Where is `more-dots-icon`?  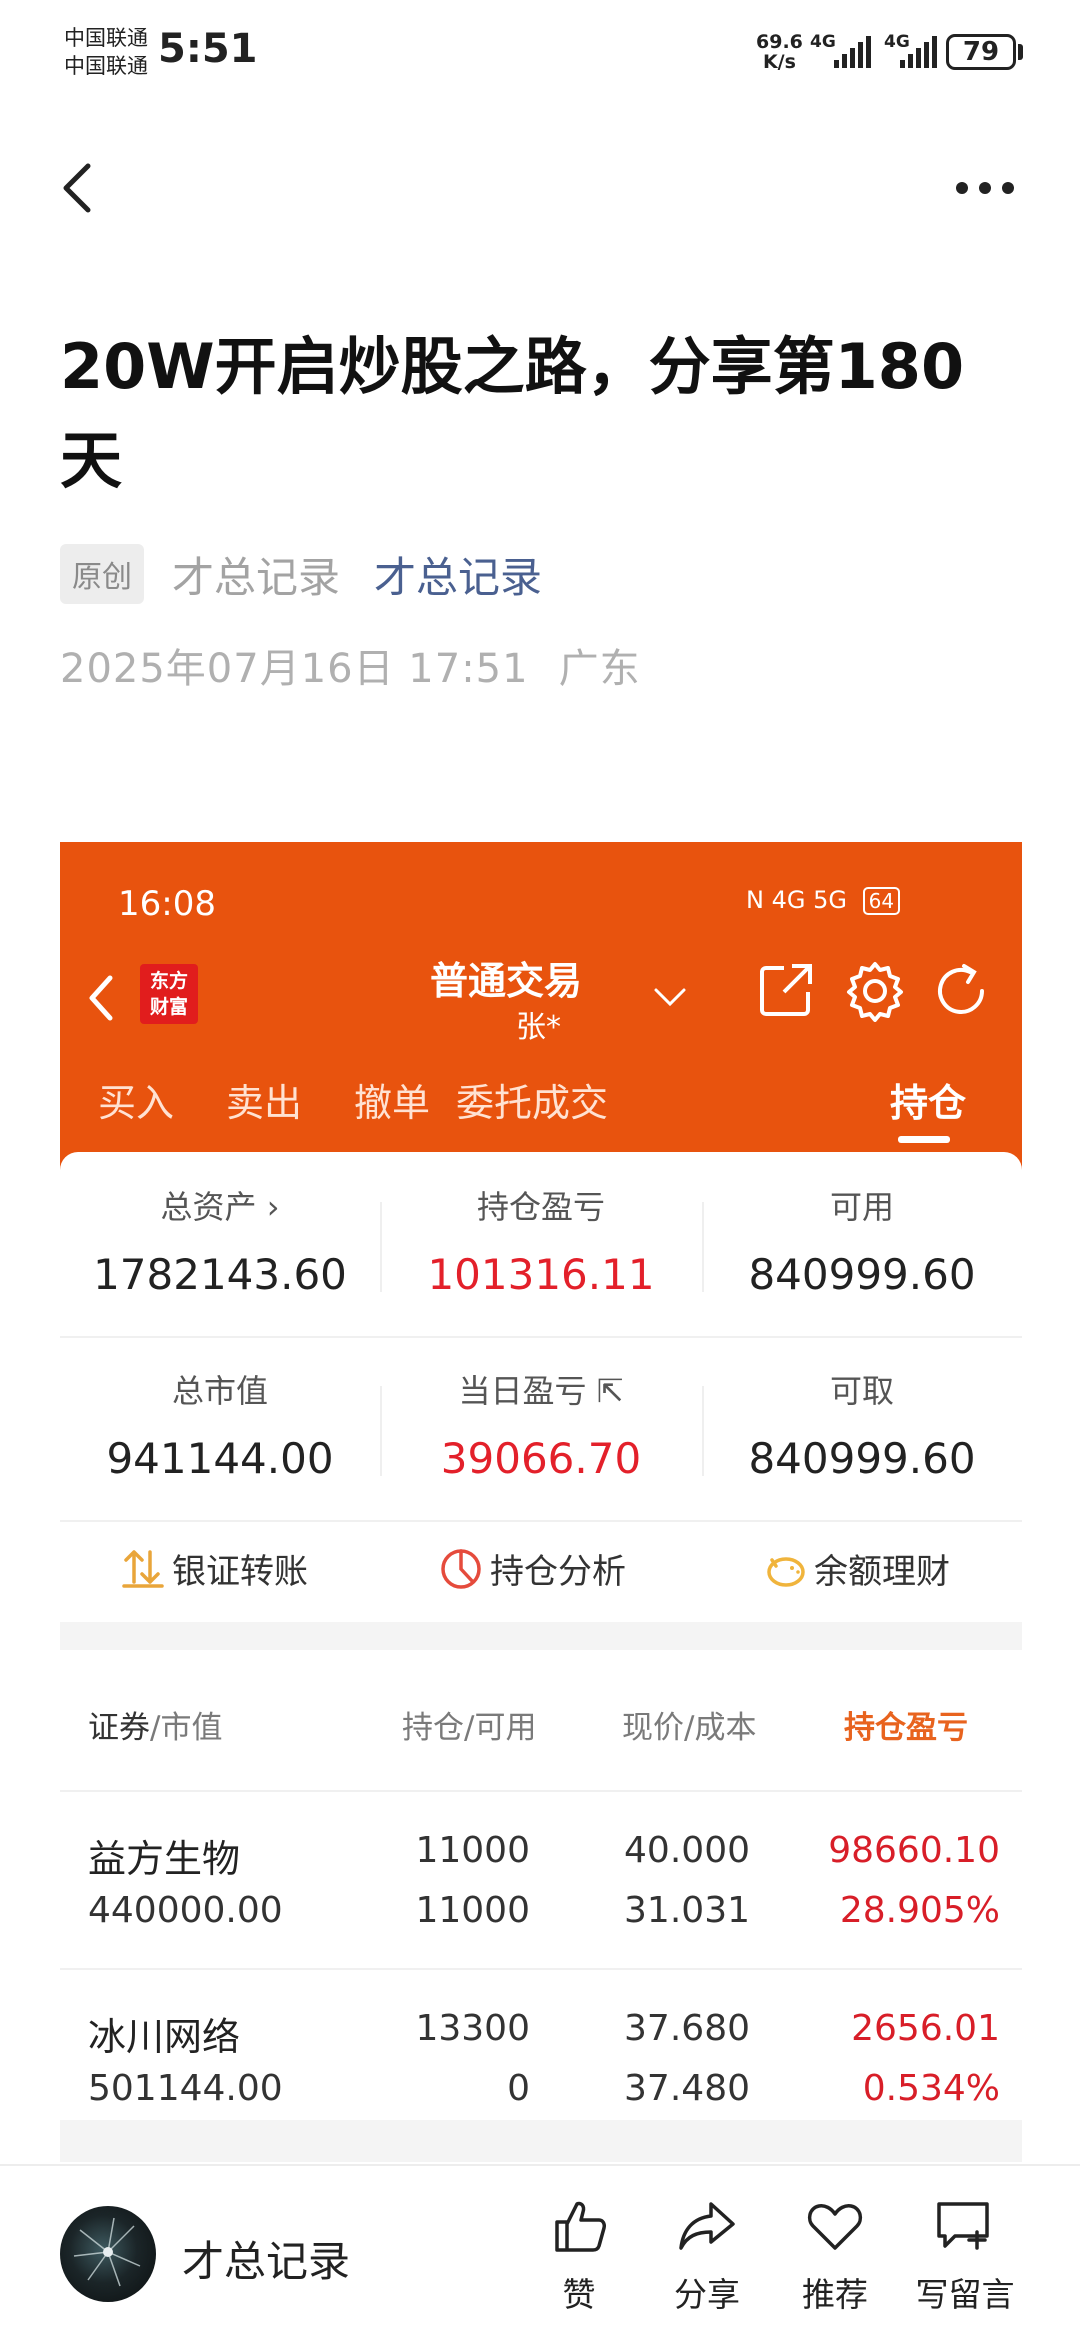 more-dots-icon is located at coordinates (985, 188).